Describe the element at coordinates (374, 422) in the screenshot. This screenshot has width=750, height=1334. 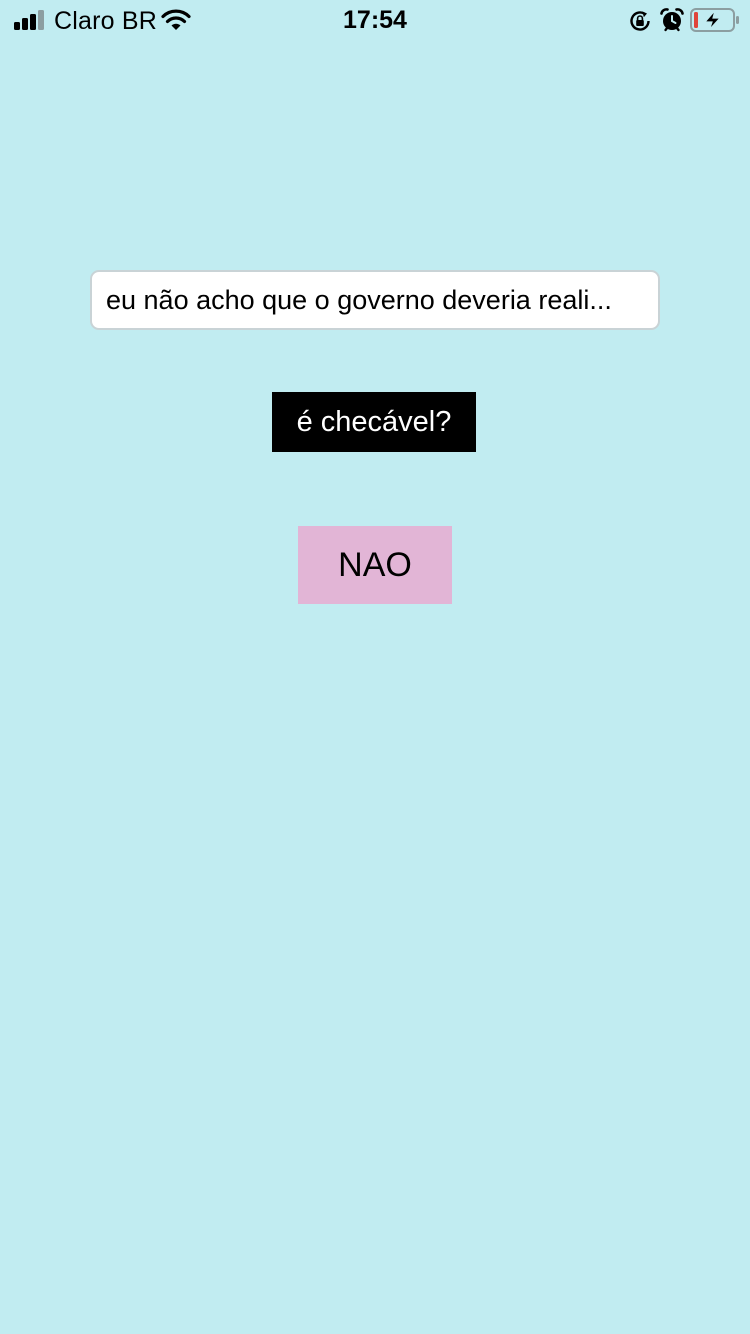
I see `check-button: é checável?` at that location.